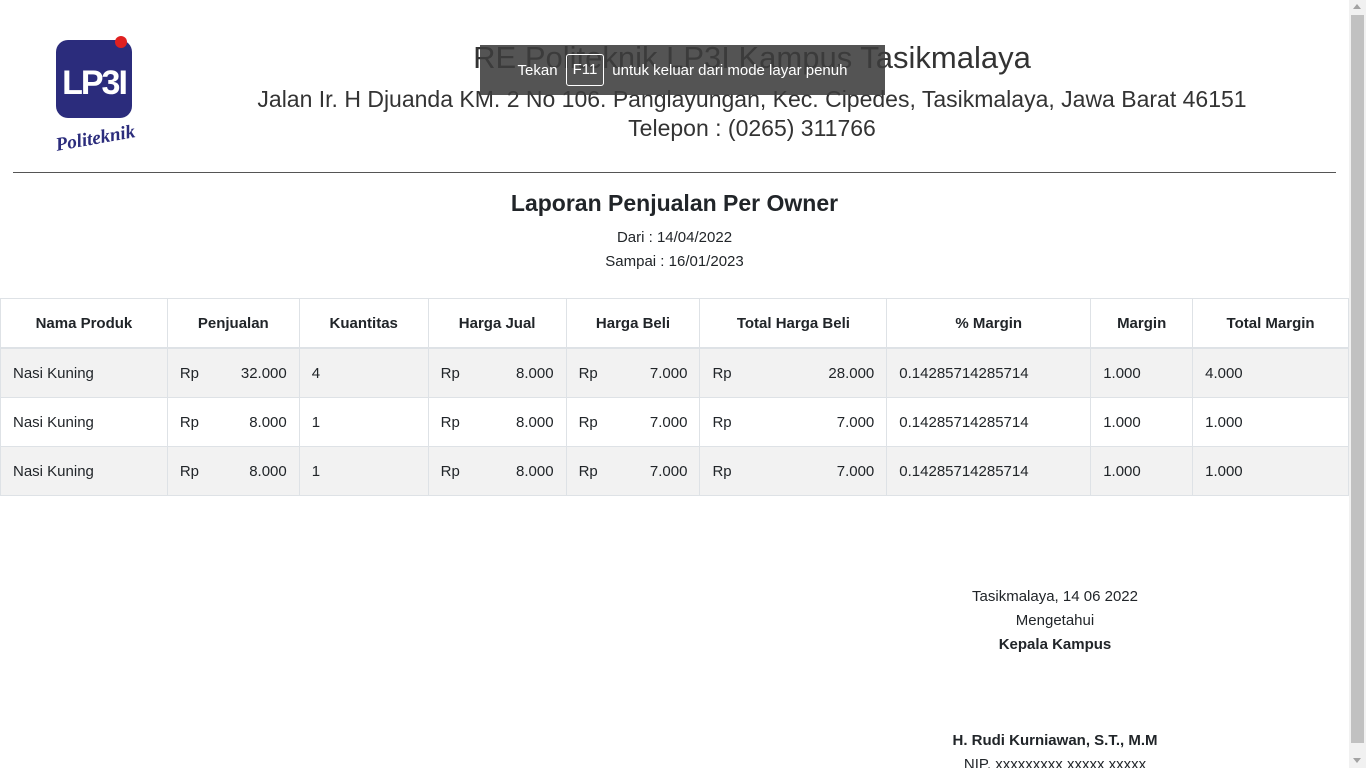  Describe the element at coordinates (1270, 323) in the screenshot. I see `column-header: Total Margin` at that location.